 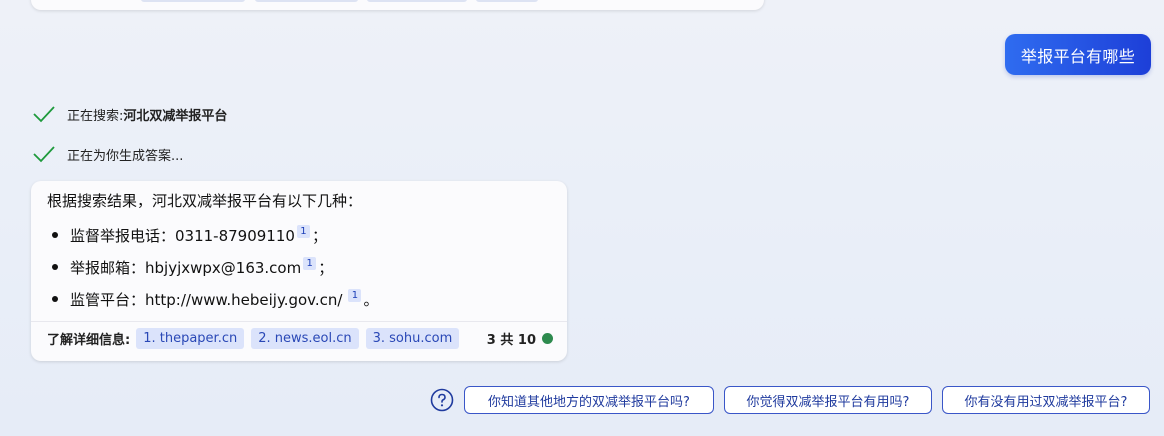 What do you see at coordinates (442, 400) in the screenshot?
I see `question-circle-icon` at bounding box center [442, 400].